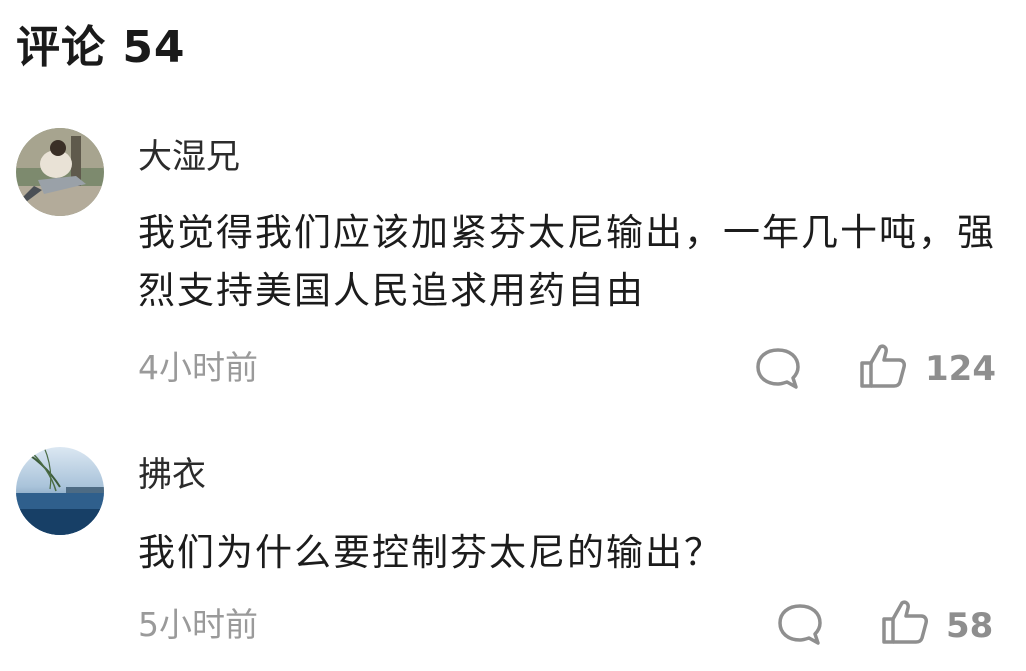 The width and height of the screenshot is (1026, 671). Describe the element at coordinates (960, 369) in the screenshot. I see `like-count: 124` at that location.